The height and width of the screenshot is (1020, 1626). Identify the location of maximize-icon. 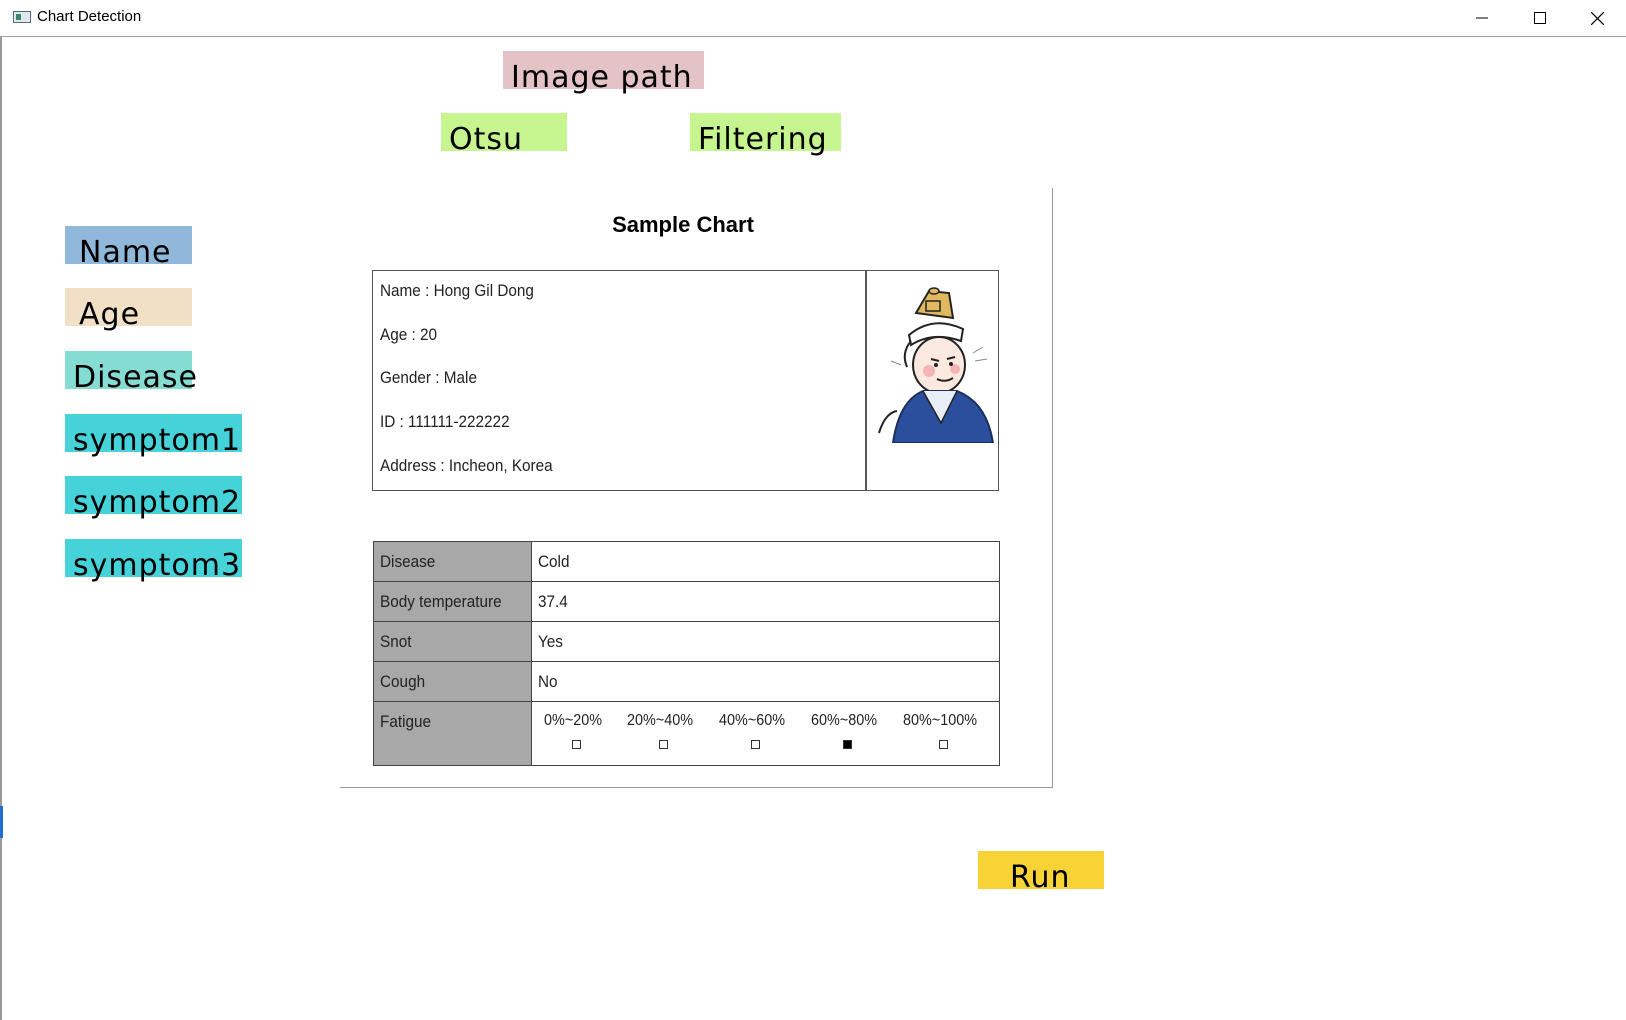
(1540, 18).